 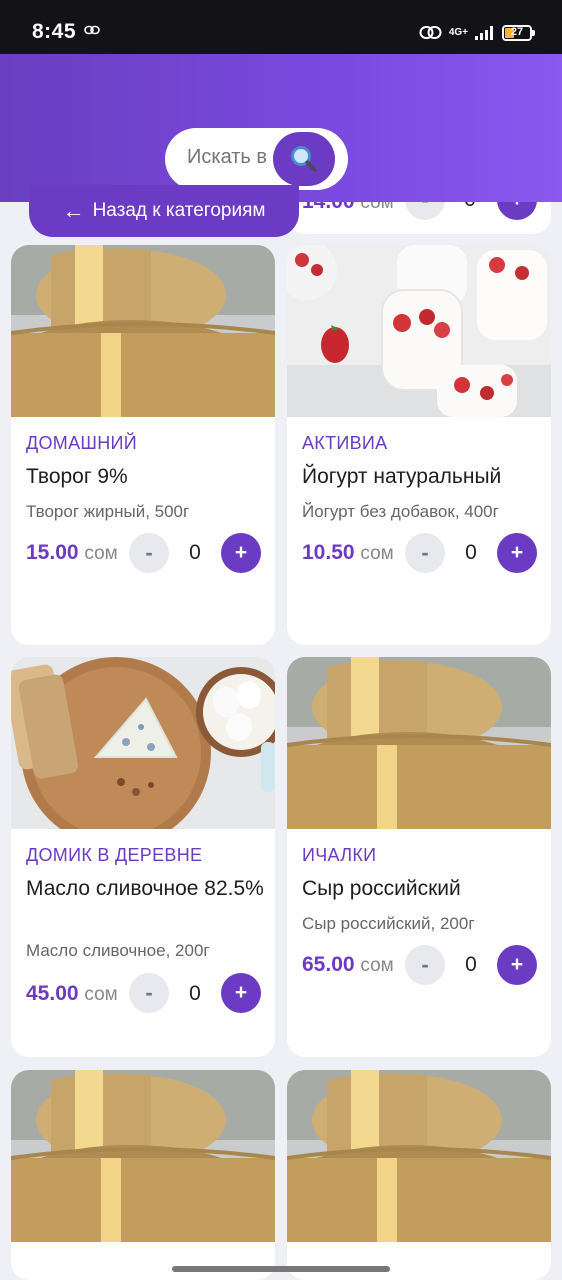 I want to click on search-bar, so click(x=256, y=159).